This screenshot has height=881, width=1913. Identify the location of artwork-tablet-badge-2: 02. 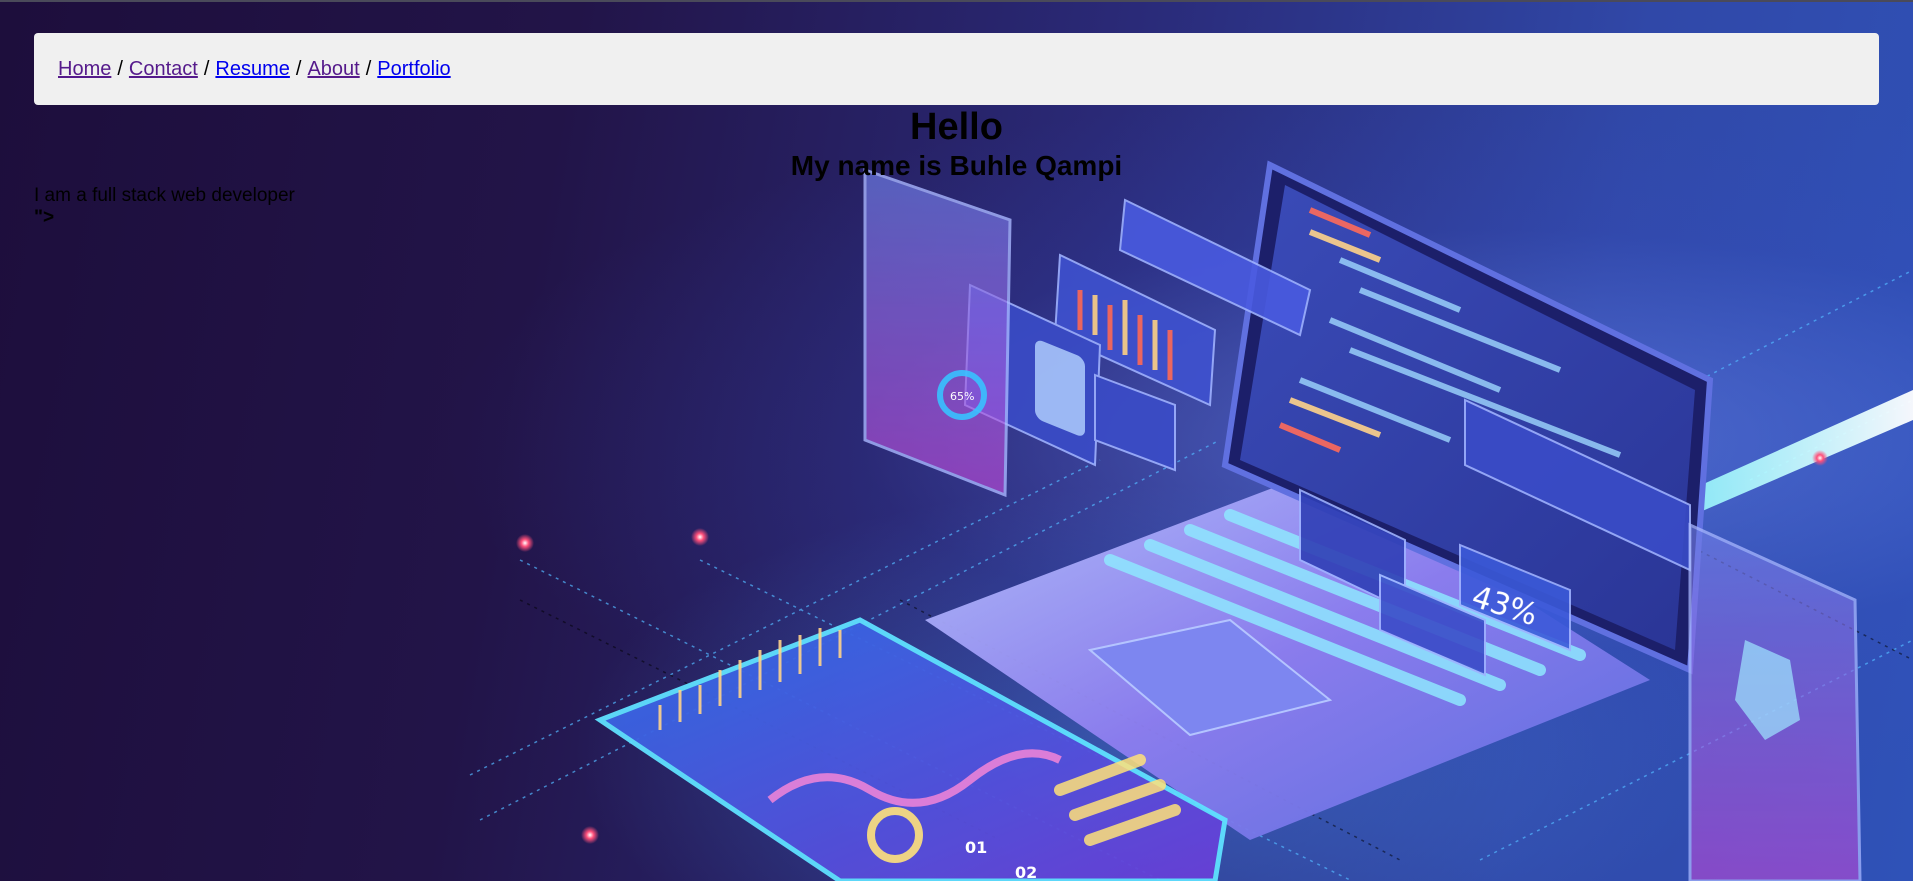
(1026, 872).